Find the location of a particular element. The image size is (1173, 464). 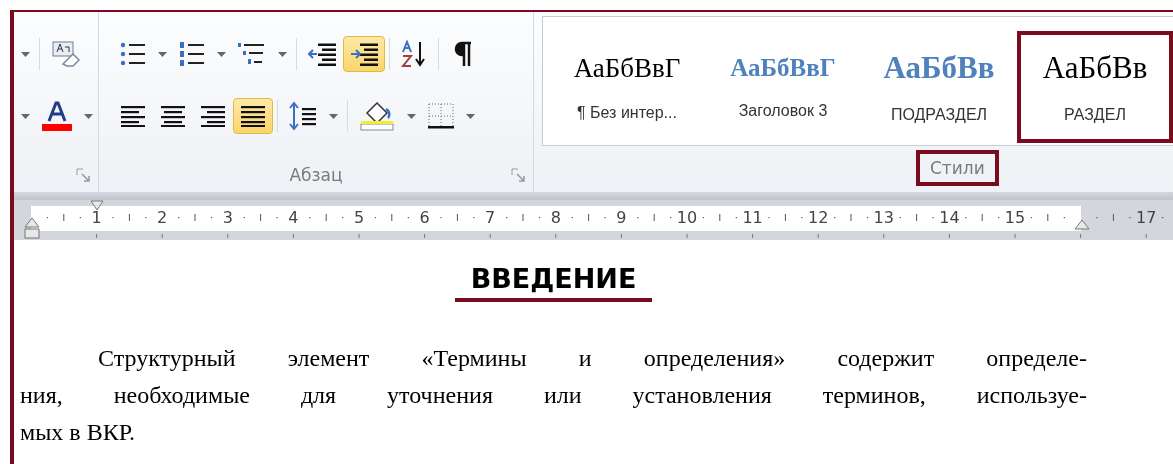

multilevel-list-icon is located at coordinates (252, 54).